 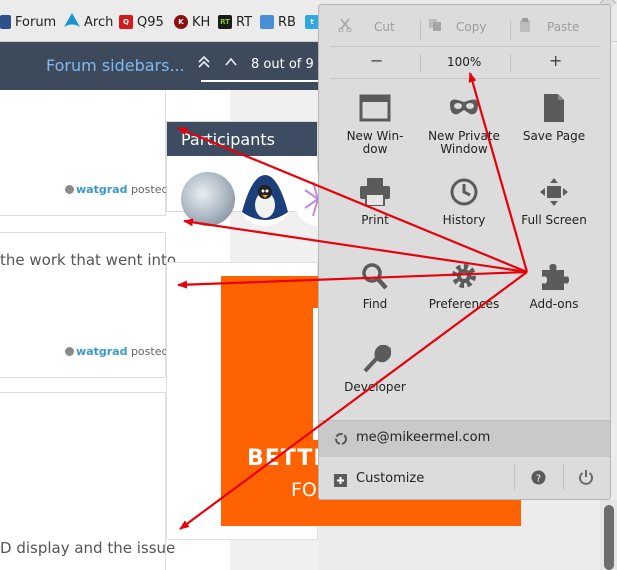 What do you see at coordinates (435, 26) in the screenshot?
I see `copy-icon` at bounding box center [435, 26].